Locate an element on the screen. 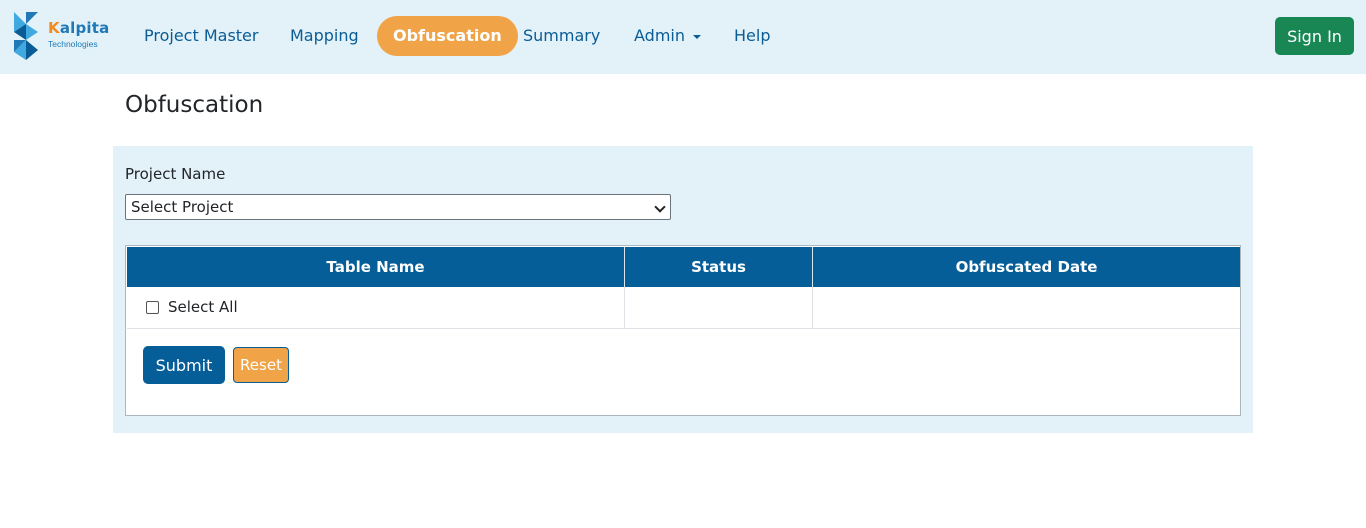 This screenshot has height=528, width=1366. nav-project-master: Project Master is located at coordinates (201, 36).